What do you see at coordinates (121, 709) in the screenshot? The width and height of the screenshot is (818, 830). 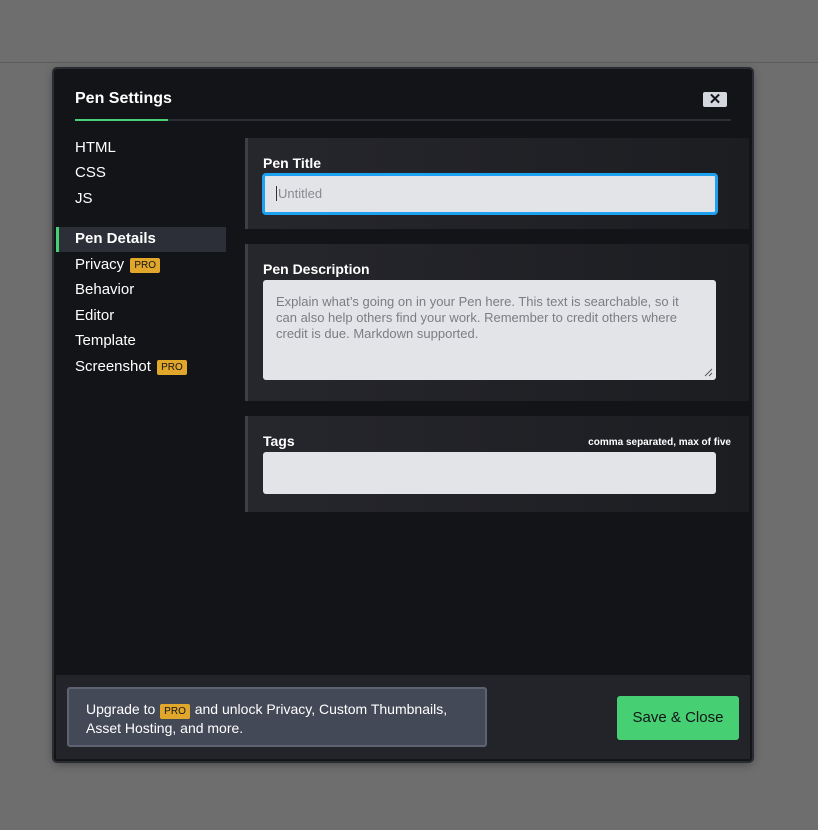 I see `upgrade-prefix: Upgrade to` at bounding box center [121, 709].